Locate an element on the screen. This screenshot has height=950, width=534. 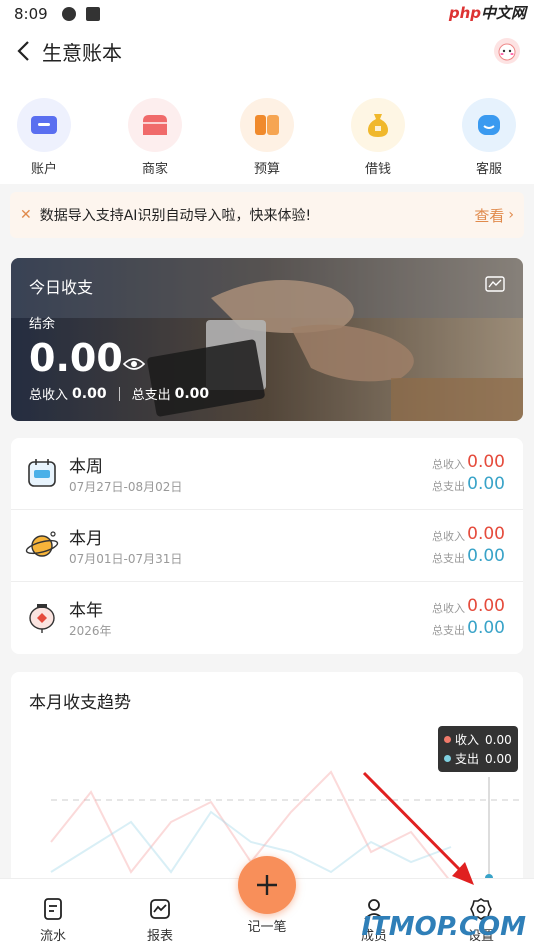
chart-tooltip: 收入 0.00 支出 0.00 is located at coordinates (478, 749).